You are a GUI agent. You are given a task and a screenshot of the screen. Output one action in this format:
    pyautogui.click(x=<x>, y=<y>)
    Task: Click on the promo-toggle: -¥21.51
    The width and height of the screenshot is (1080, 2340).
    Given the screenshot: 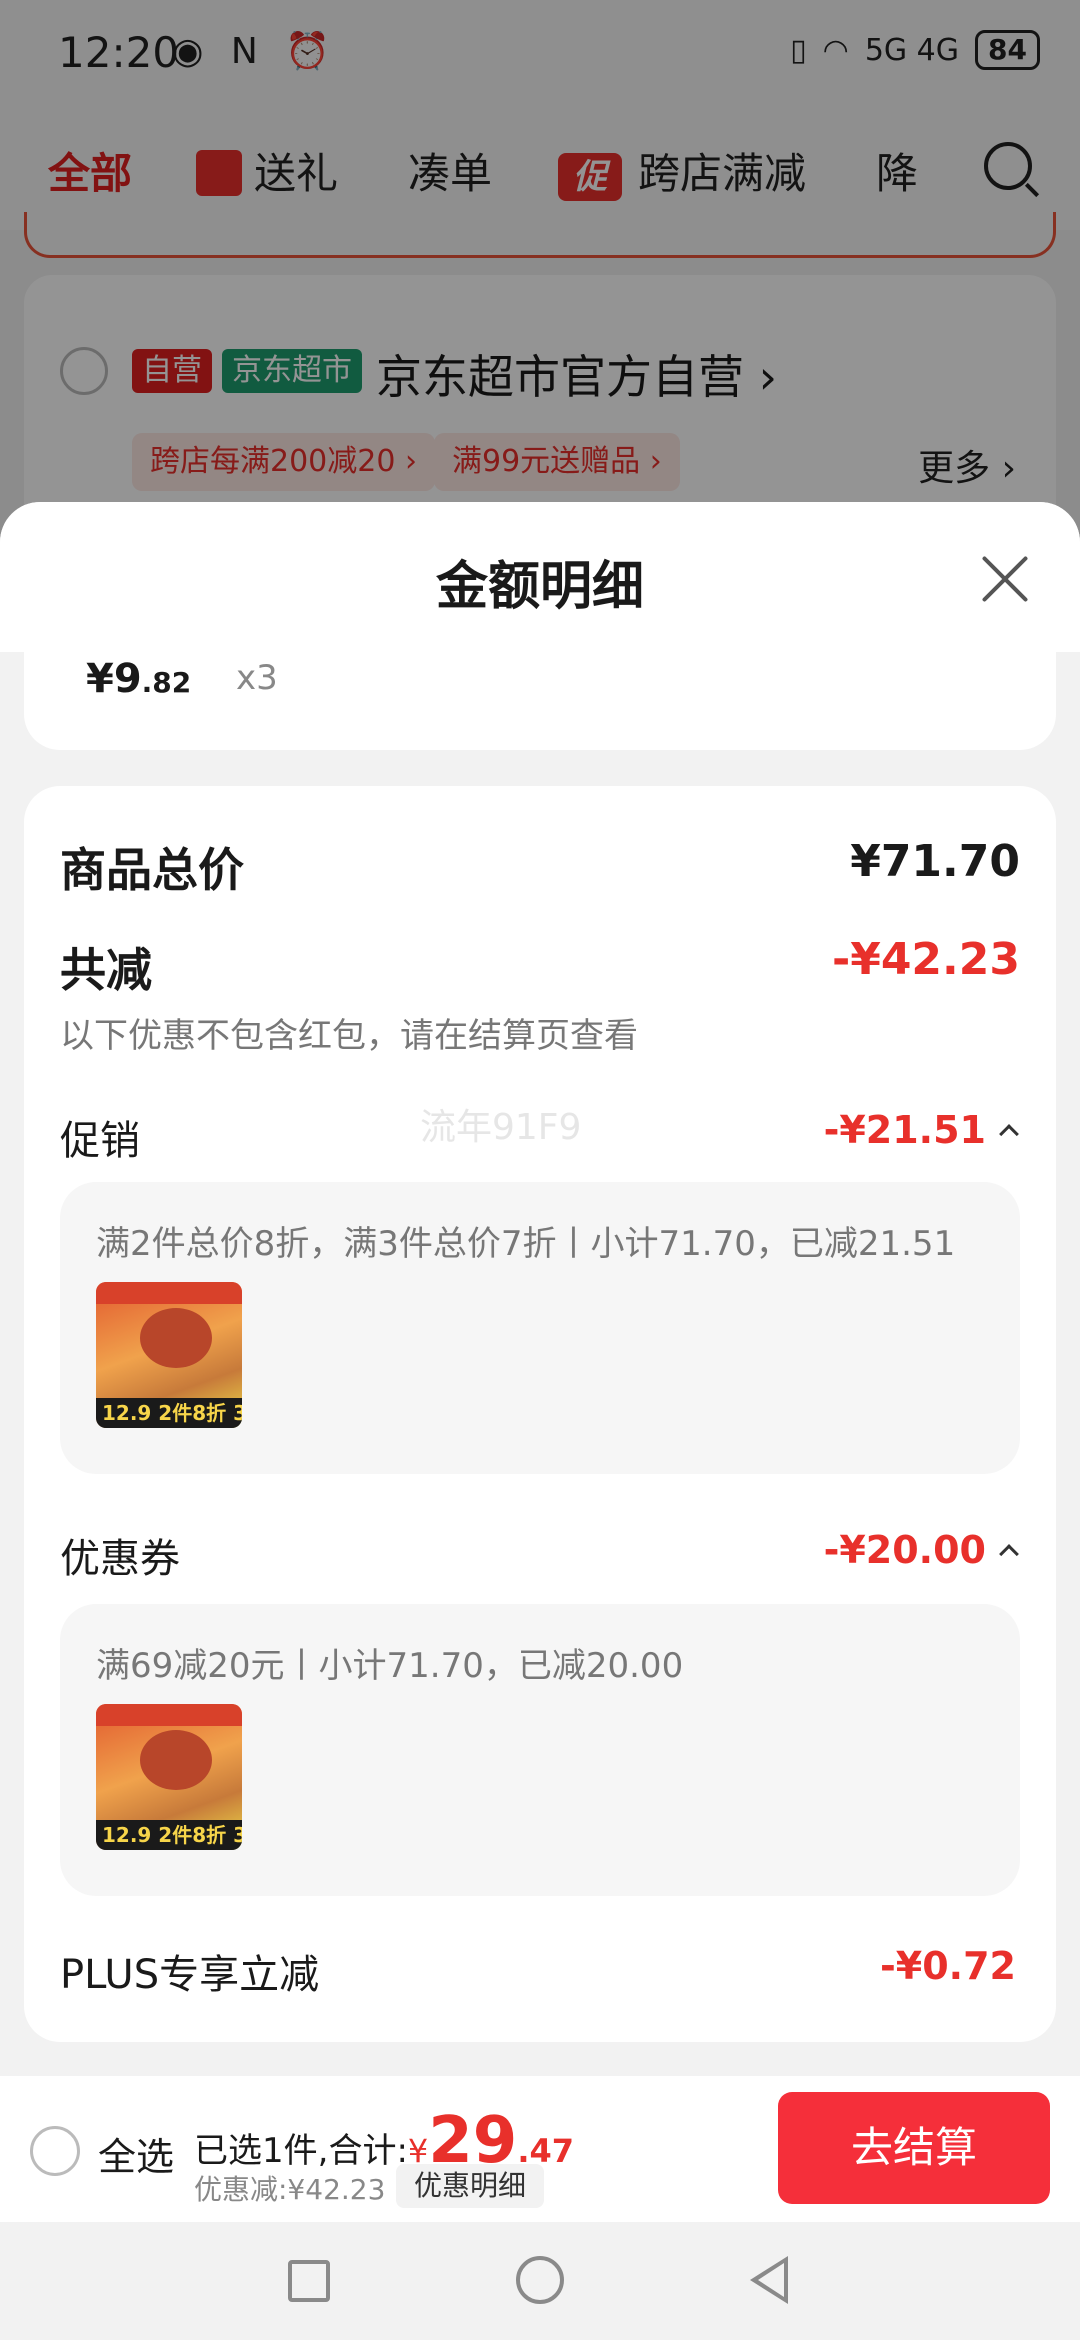 What is the action you would take?
    pyautogui.click(x=921, y=1130)
    